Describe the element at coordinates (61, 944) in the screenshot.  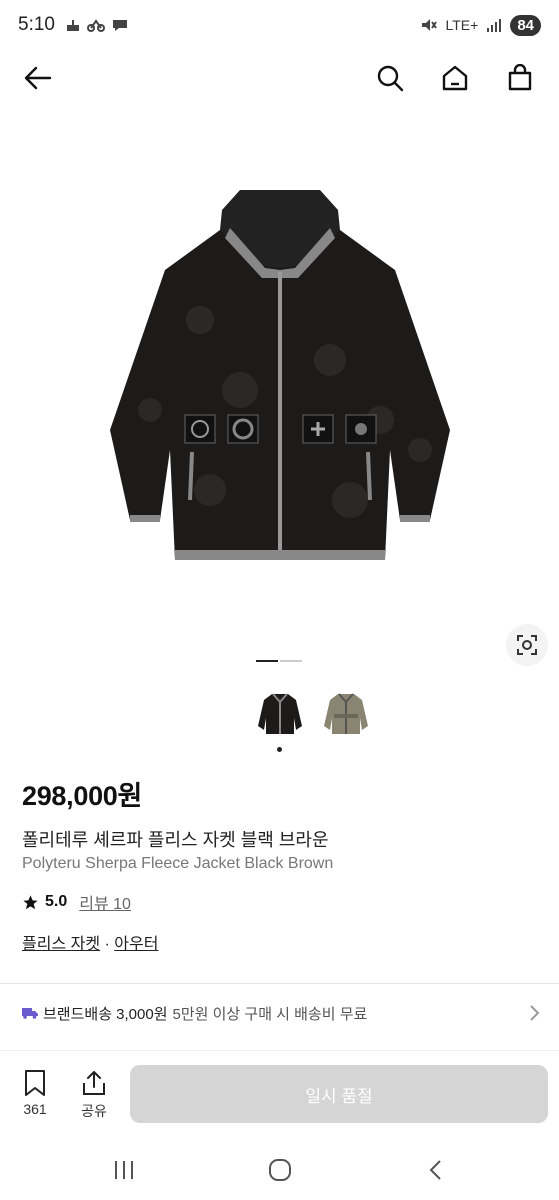
I see `category-link-fleece: 플리스 자켓` at that location.